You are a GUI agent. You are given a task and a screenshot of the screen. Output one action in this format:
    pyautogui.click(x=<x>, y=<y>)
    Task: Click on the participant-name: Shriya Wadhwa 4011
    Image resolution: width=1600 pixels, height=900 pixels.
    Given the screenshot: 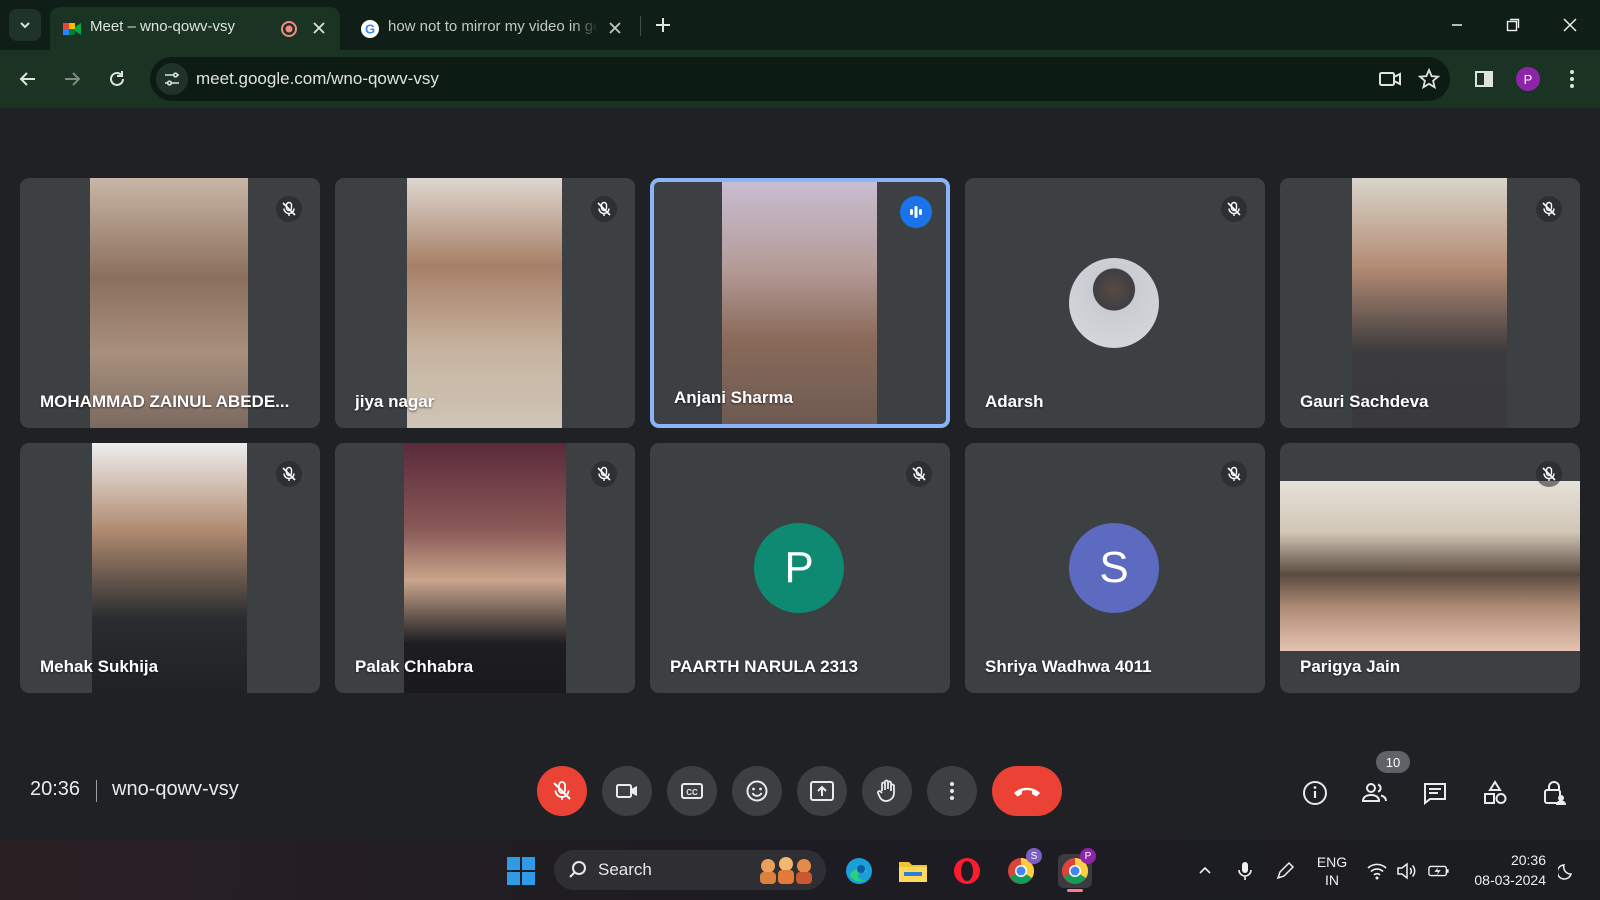 What is the action you would take?
    pyautogui.click(x=1068, y=666)
    